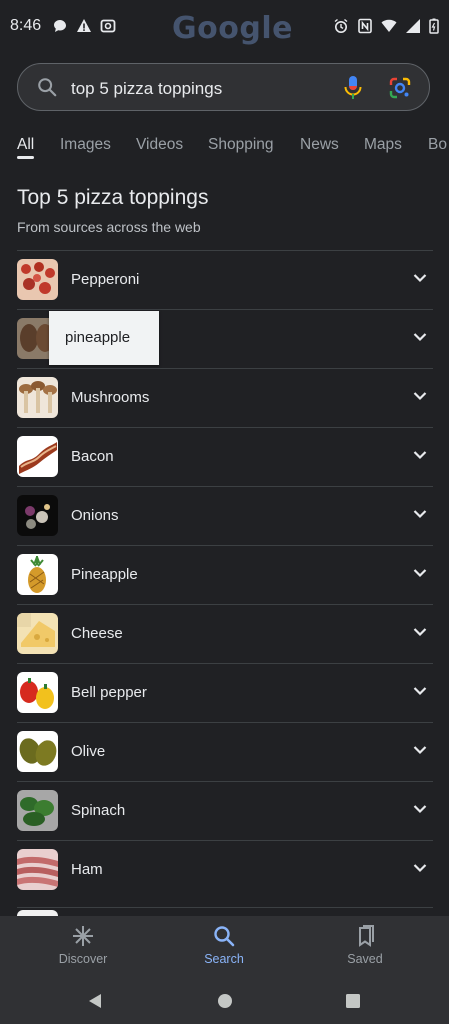 This screenshot has height=1024, width=449. I want to click on item-label: Spinach, so click(98, 810).